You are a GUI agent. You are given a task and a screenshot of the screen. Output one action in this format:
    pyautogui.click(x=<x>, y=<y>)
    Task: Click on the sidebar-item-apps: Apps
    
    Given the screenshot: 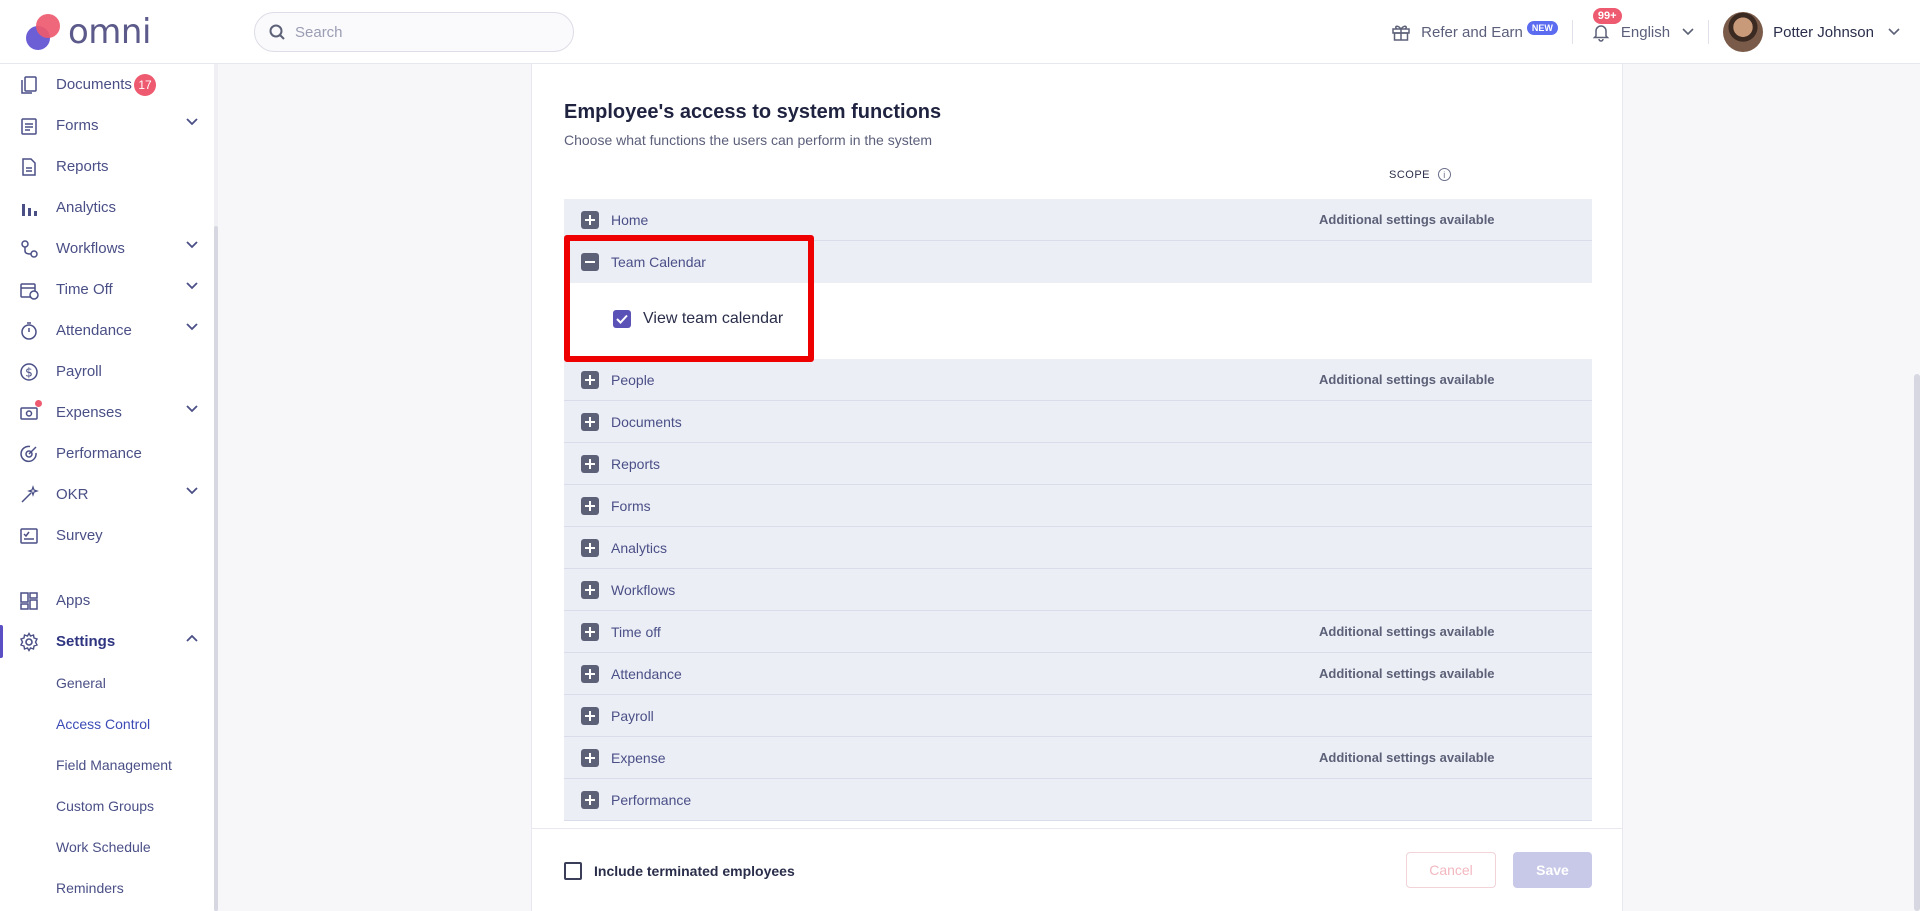 What is the action you would take?
    pyautogui.click(x=107, y=600)
    